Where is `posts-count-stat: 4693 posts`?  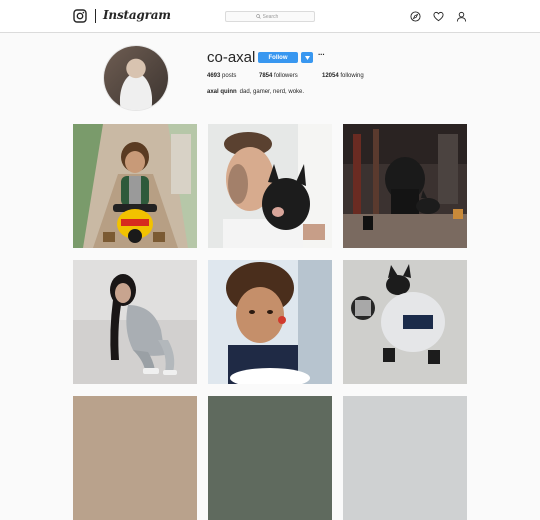
posts-count-stat: 4693 posts is located at coordinates (221, 76).